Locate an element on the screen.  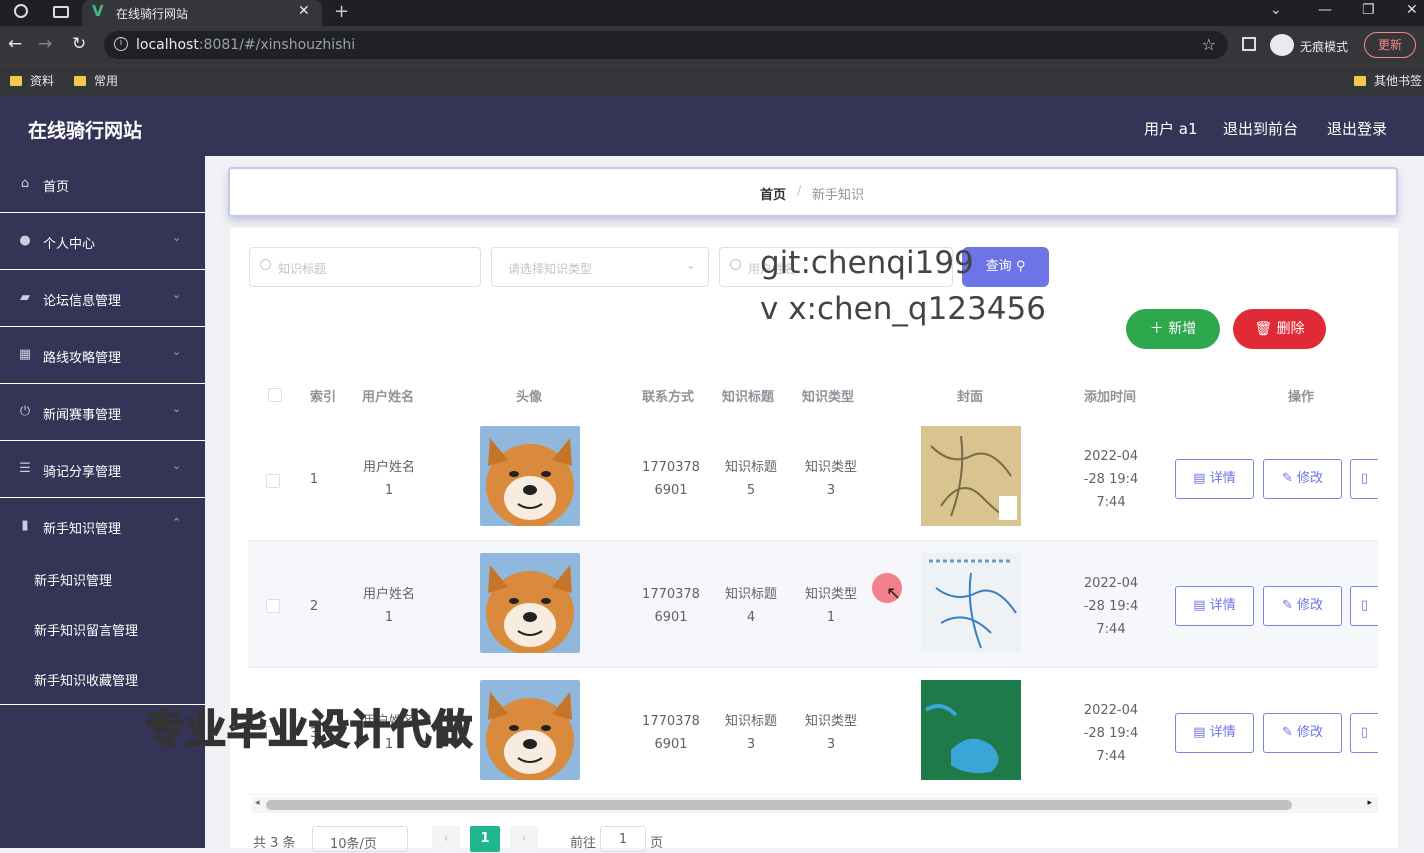
tab-search-icon: ⌄ is located at coordinates (1276, 10).